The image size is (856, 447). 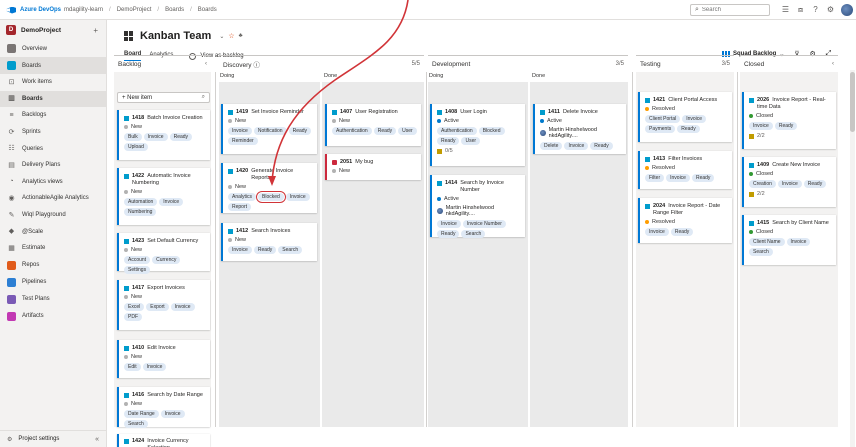 I want to click on favorite-star-icon: ☆, so click(x=231, y=36).